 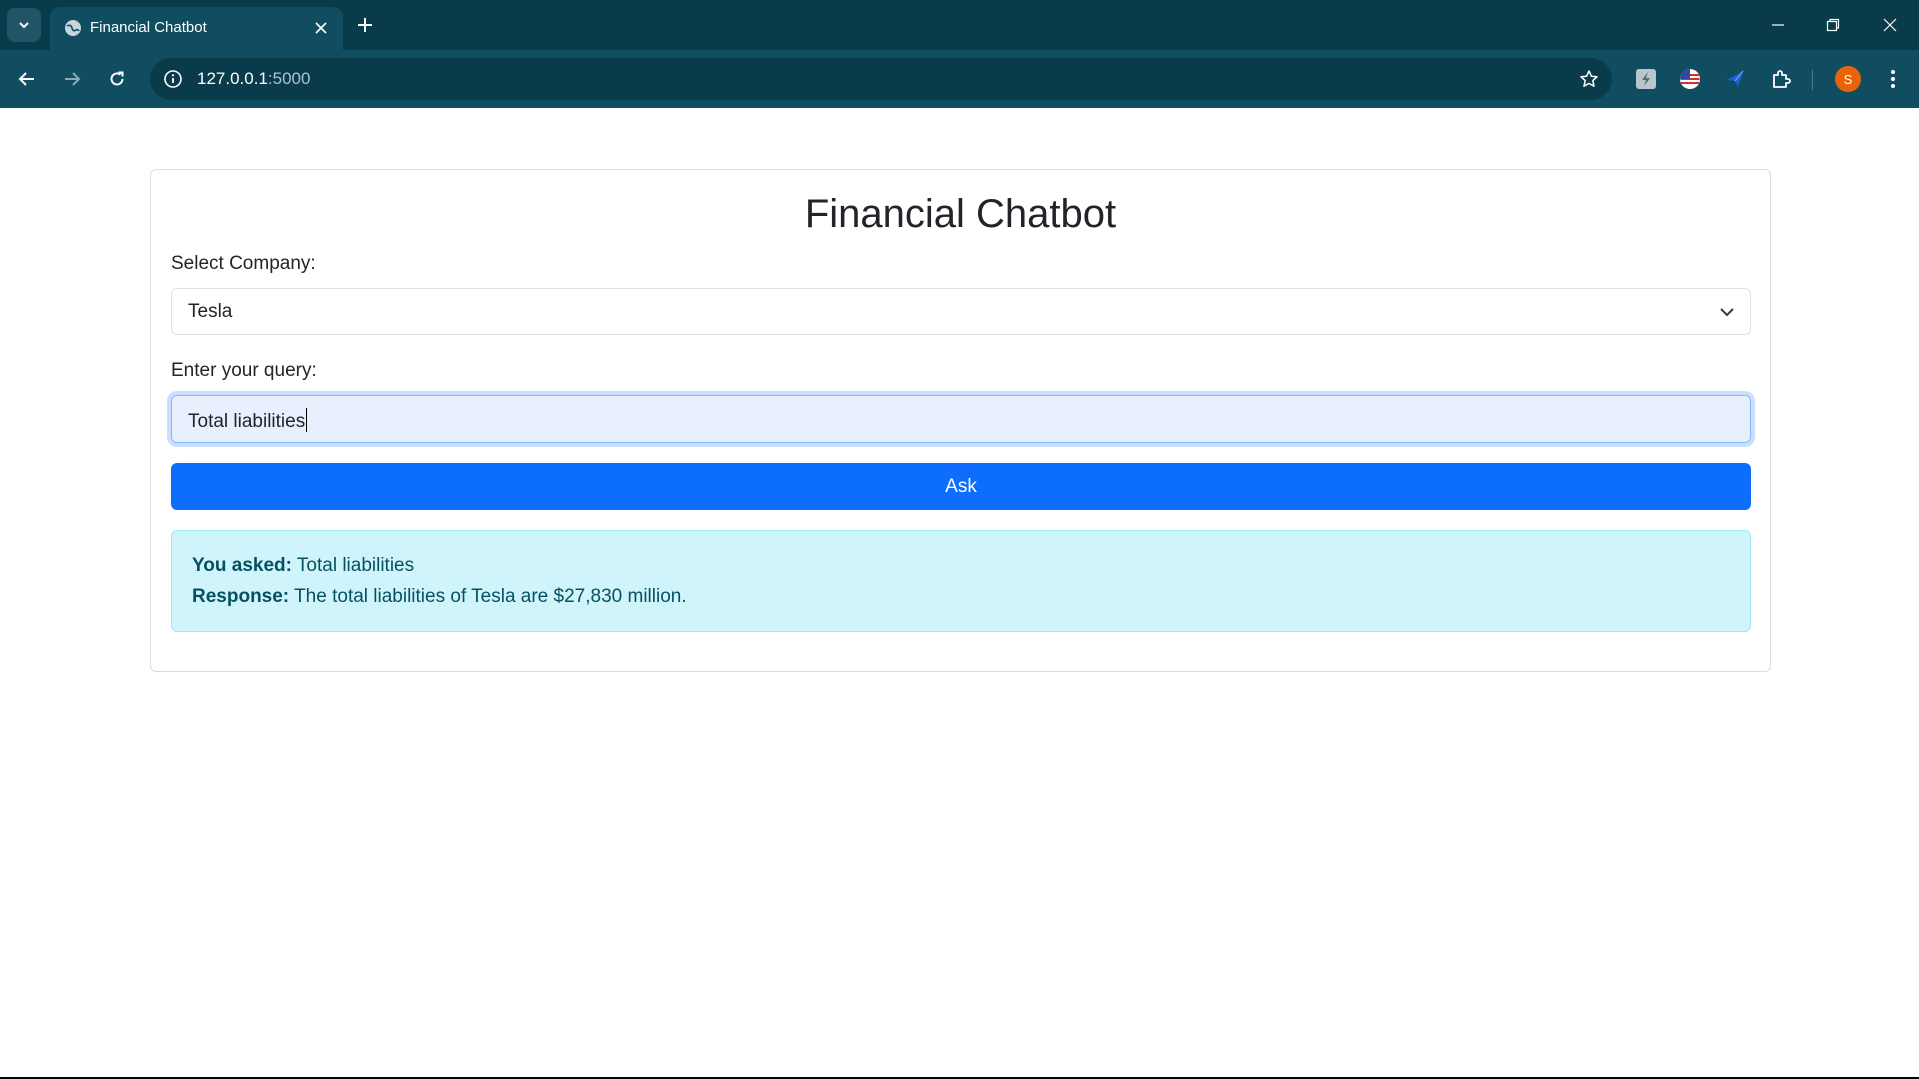 I want to click on reload-button, so click(x=117, y=79).